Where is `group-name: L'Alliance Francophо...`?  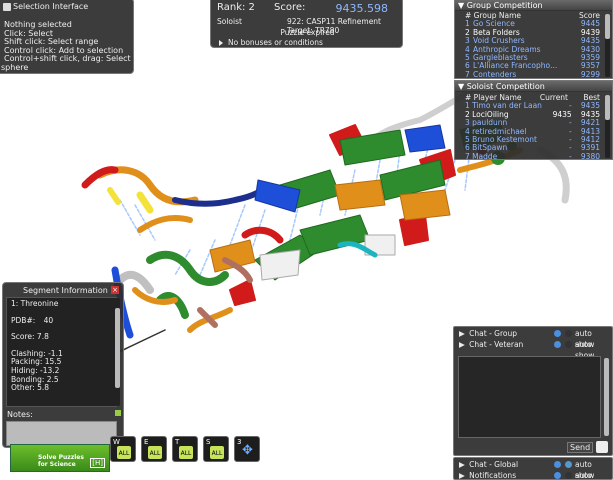
group-name: L'Alliance Francophо... is located at coordinates (515, 66).